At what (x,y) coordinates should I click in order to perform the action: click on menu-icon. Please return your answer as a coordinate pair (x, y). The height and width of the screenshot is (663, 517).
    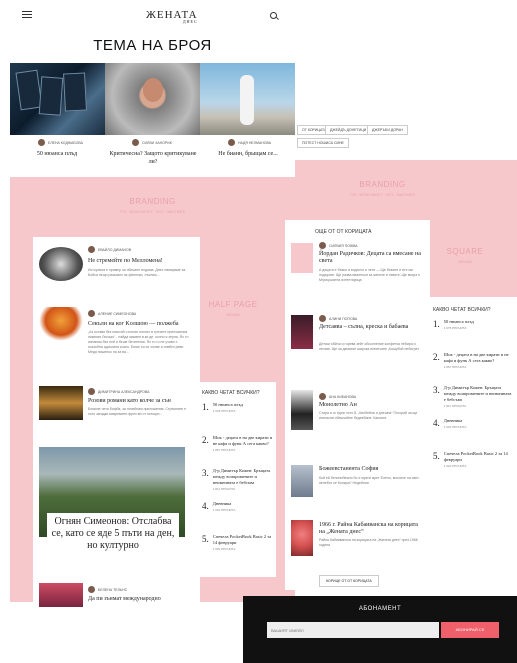
    Looking at the image, I should click on (27, 15).